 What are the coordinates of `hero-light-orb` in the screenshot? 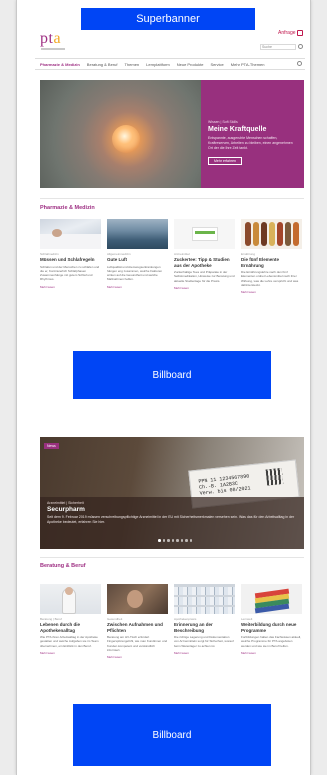 It's located at (126, 139).